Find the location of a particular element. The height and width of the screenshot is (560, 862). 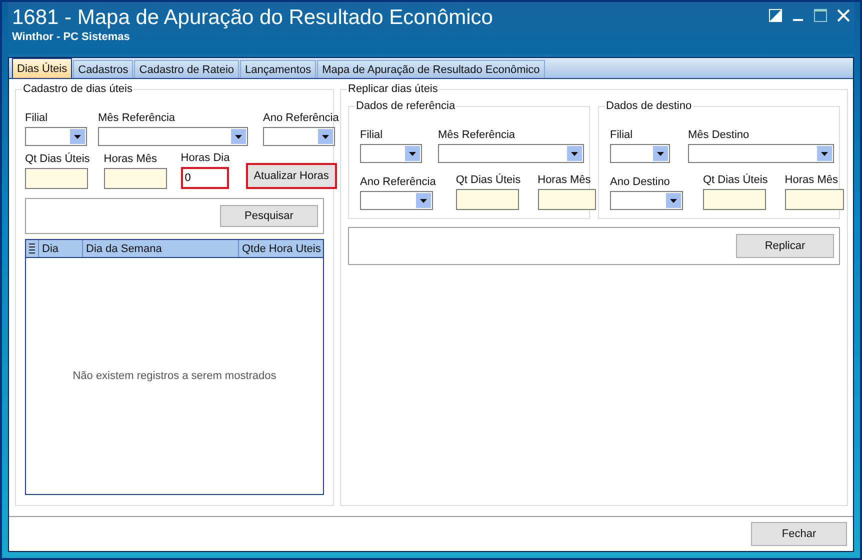

search-button: Pesquisar is located at coordinates (269, 216).